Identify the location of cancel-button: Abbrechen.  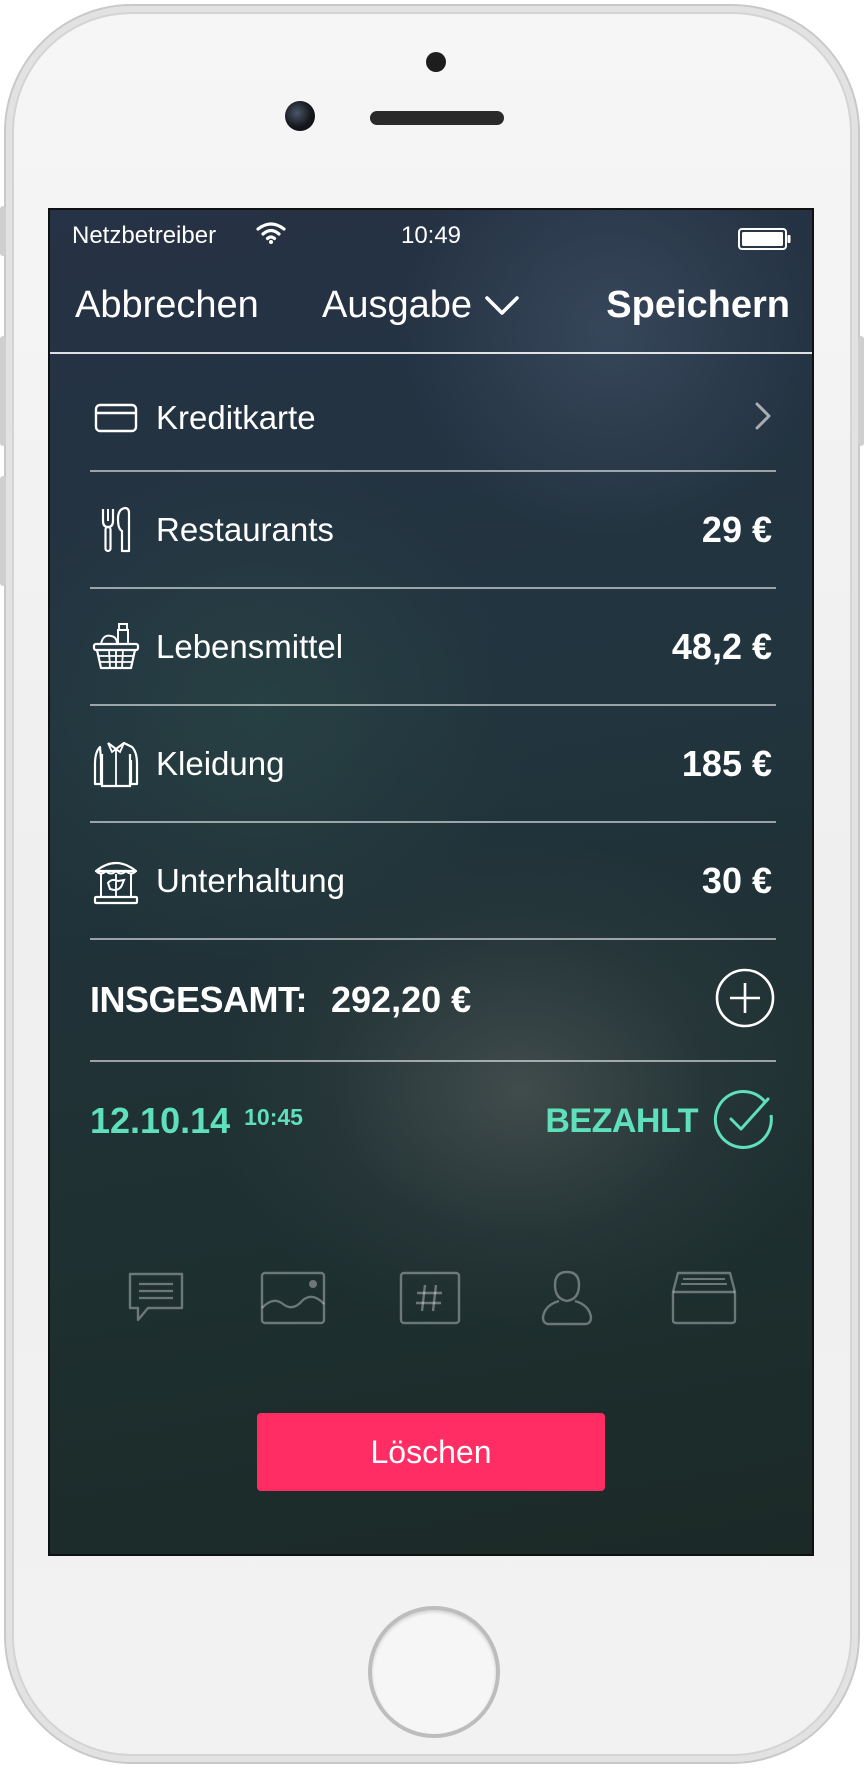
(167, 305).